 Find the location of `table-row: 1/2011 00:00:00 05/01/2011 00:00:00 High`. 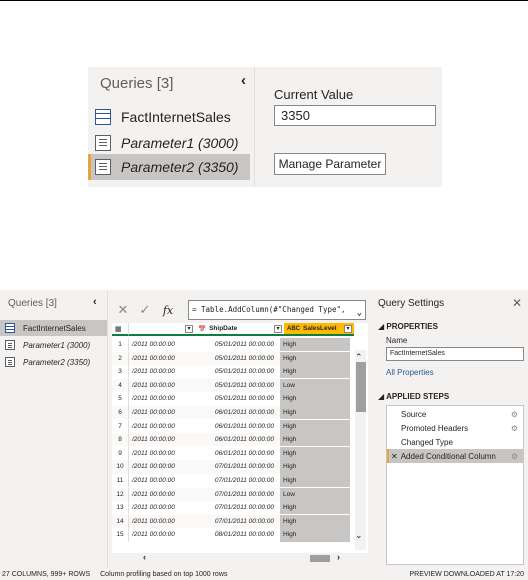

table-row: 1/2011 00:00:00 05/01/2011 00:00:00 High is located at coordinates (231, 345).